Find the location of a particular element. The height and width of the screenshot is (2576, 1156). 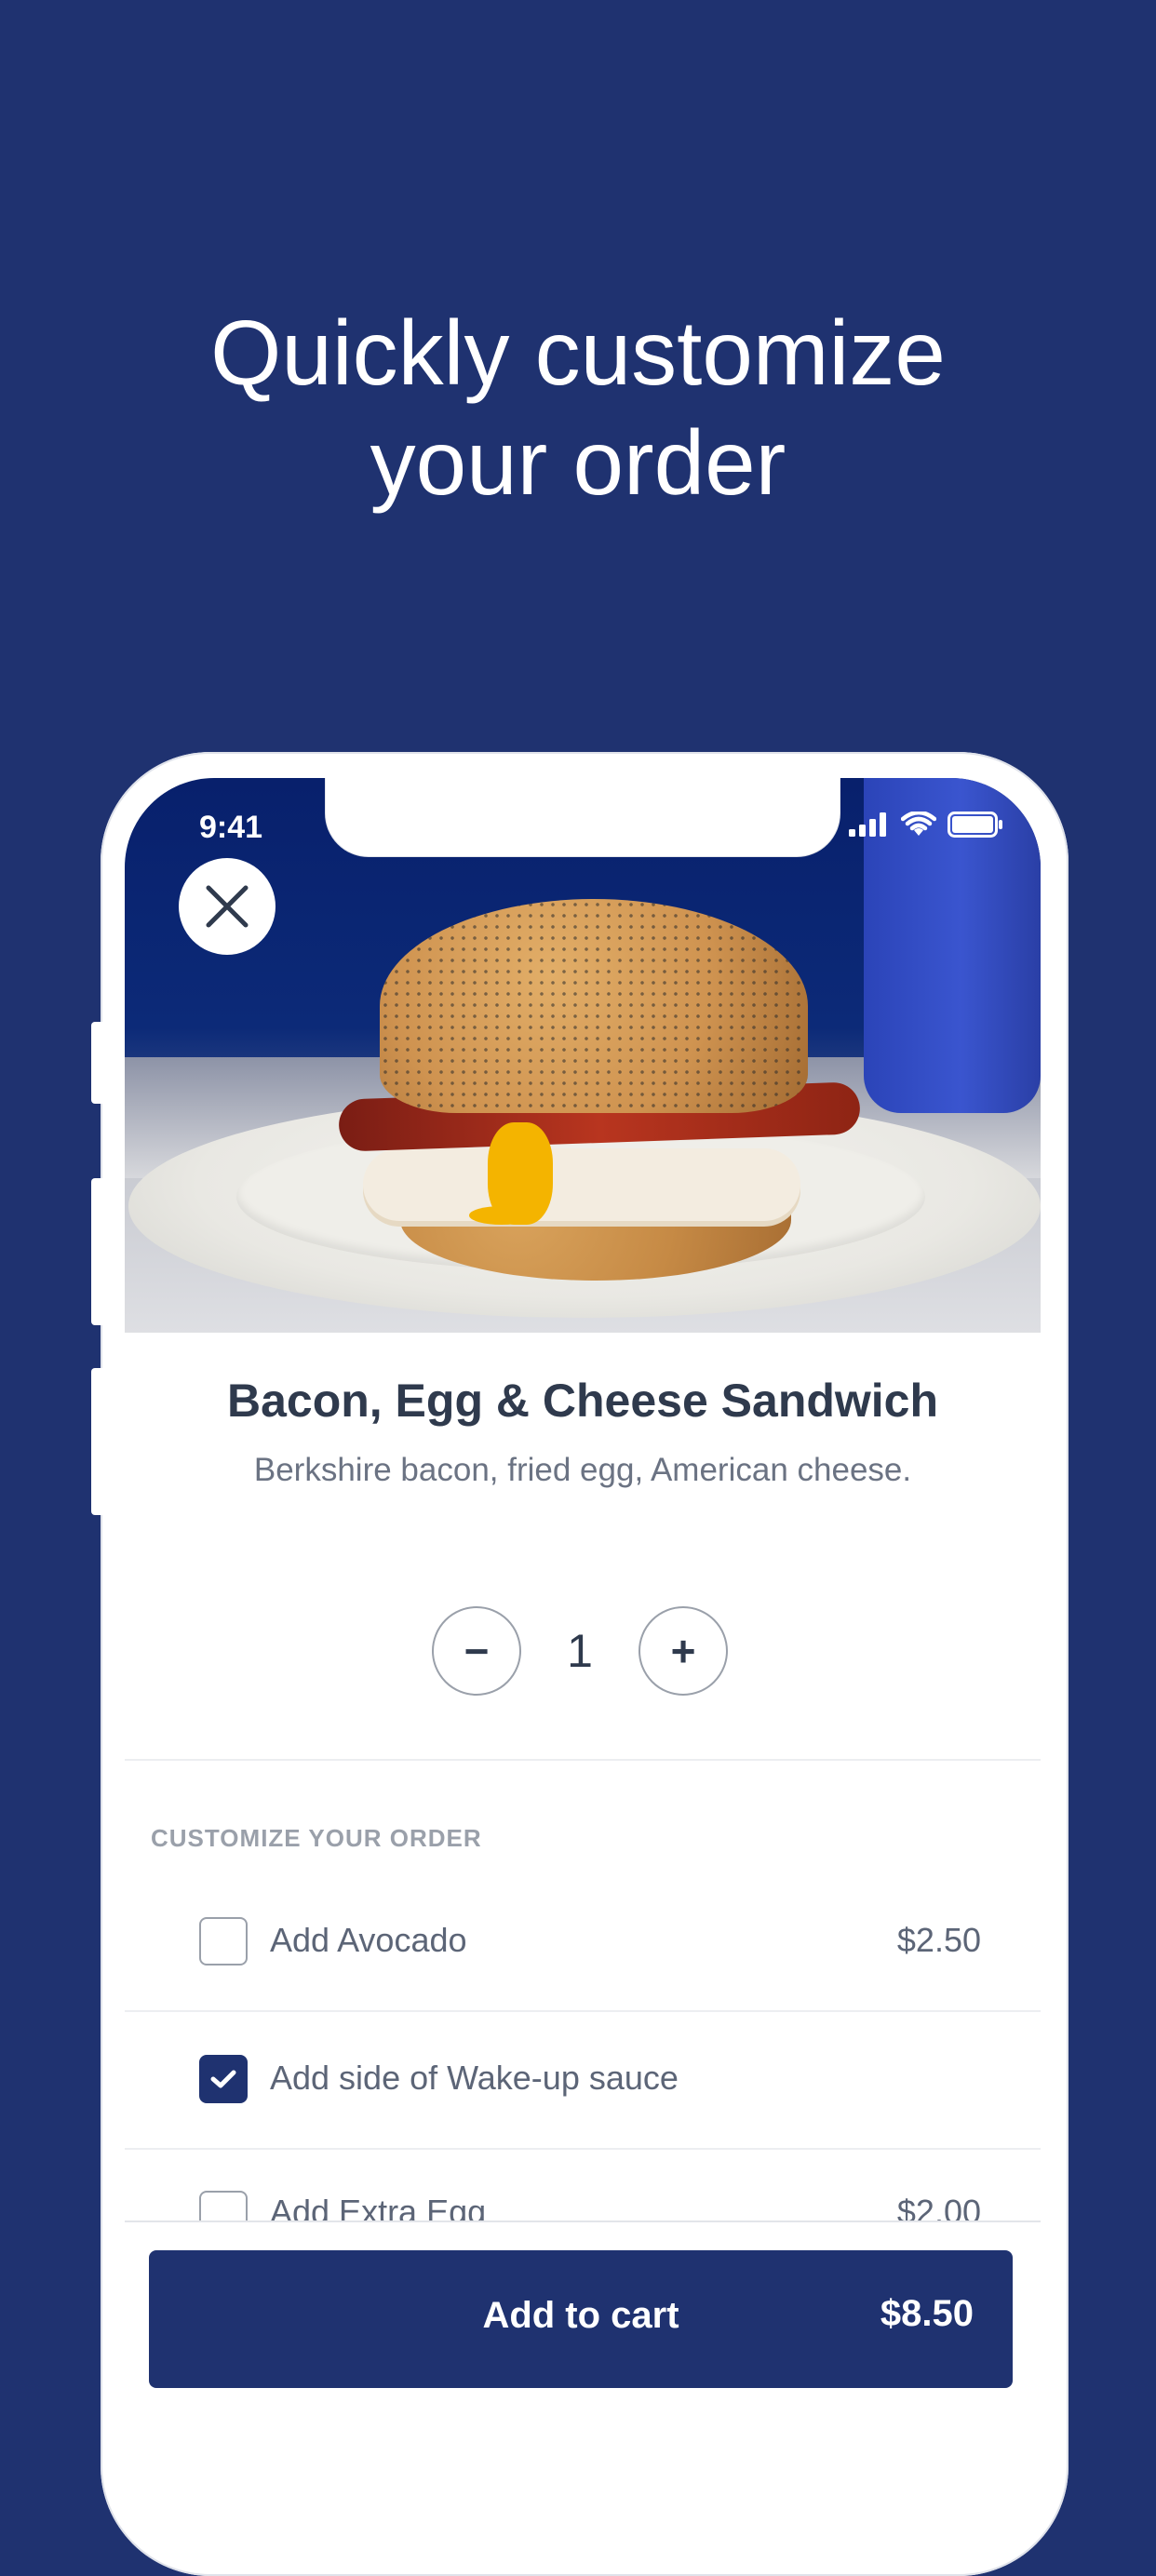

checkmark-icon is located at coordinates (223, 2079).